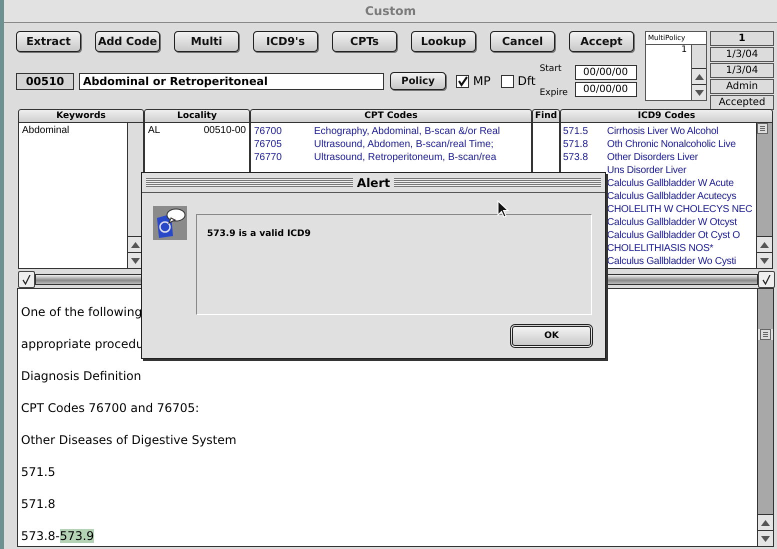 The height and width of the screenshot is (549, 777). Describe the element at coordinates (668, 50) in the screenshot. I see `list-item: 1` at that location.